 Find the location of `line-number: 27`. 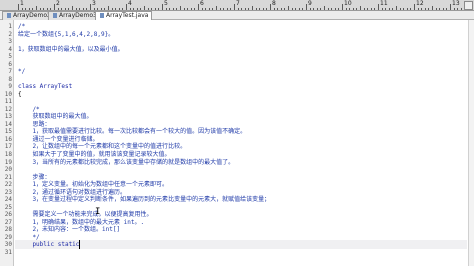

line-number: 27 is located at coordinates (8, 222).